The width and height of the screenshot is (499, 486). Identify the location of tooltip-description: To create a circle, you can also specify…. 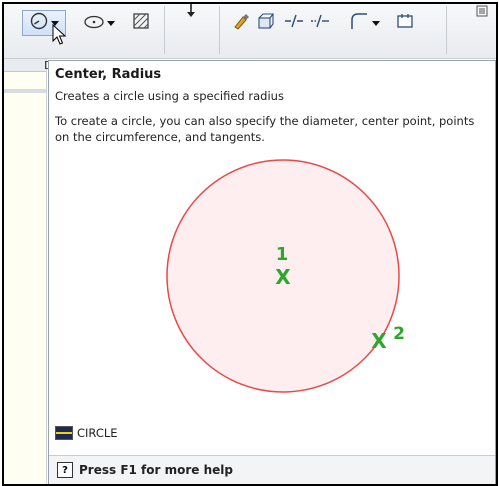
(265, 129).